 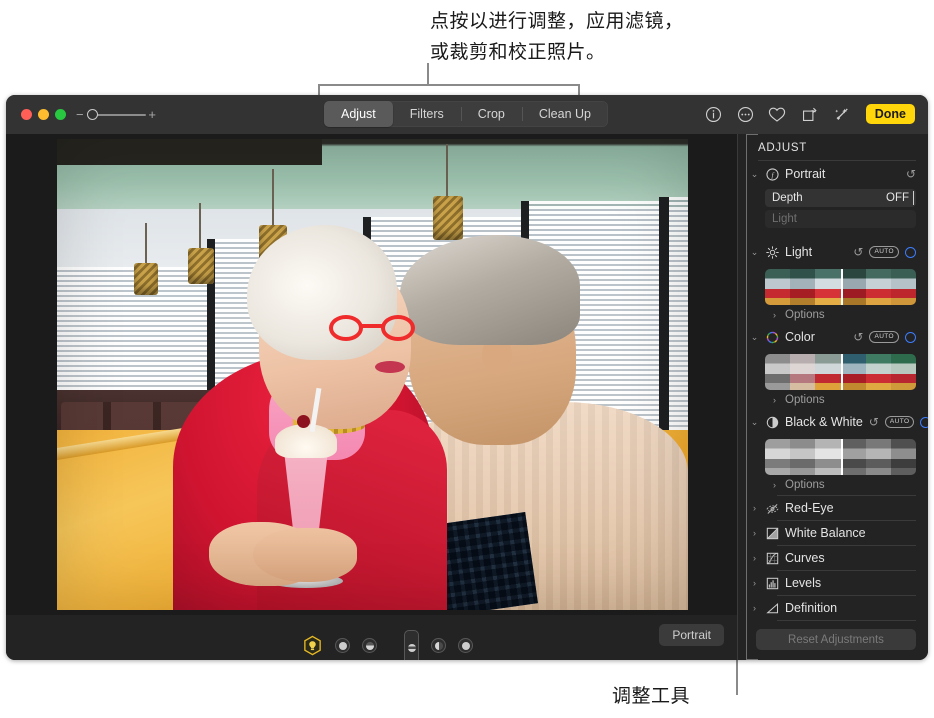 I want to click on section-portrait-header: ⌄ f Portrait ↺, so click(x=833, y=174).